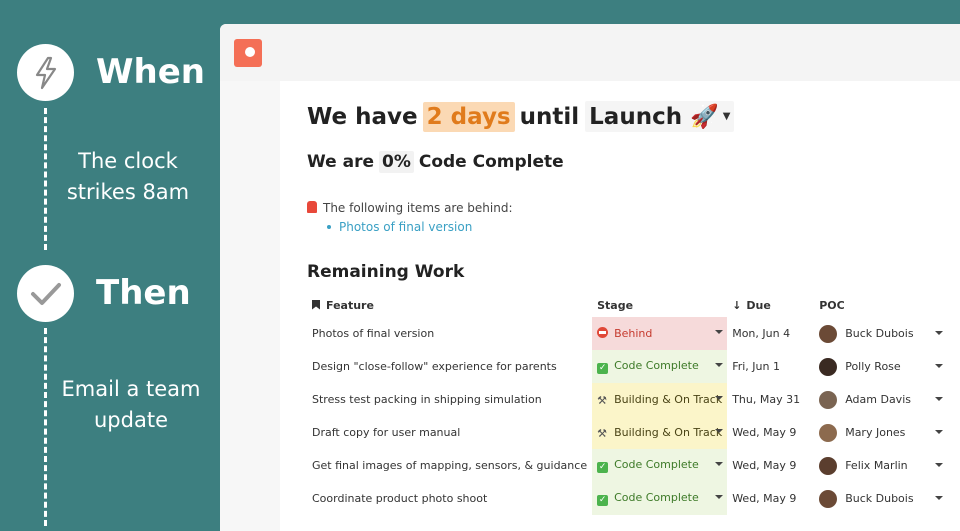 This screenshot has width=960, height=531. What do you see at coordinates (603, 332) in the screenshot?
I see `no-entry-icon` at bounding box center [603, 332].